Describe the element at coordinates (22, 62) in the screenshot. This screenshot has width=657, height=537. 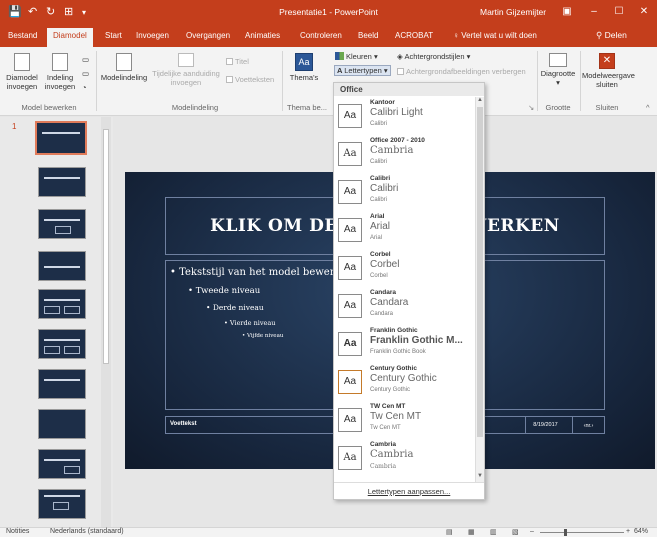
I see `slide-master-icon` at that location.